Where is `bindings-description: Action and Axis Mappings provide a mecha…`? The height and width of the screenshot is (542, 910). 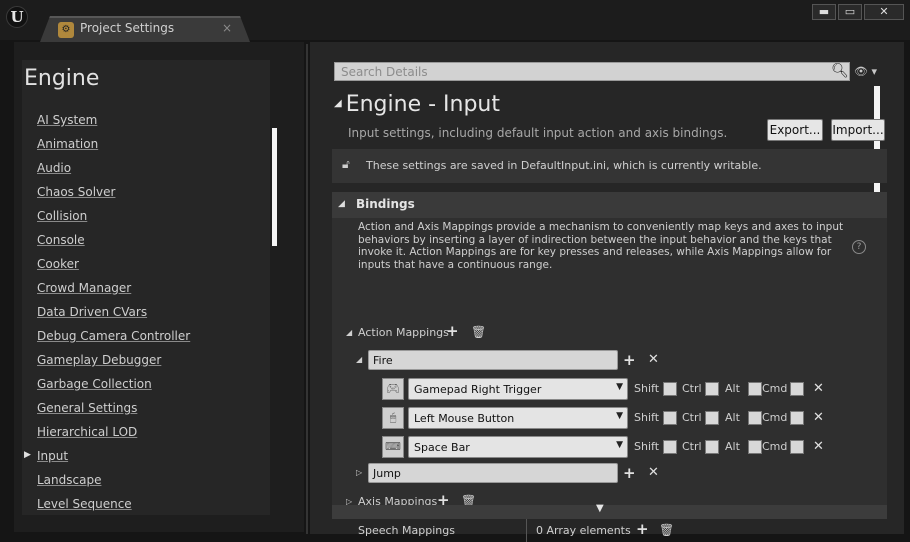
bindings-description: Action and Axis Mappings provide a mecha… is located at coordinates (601, 246).